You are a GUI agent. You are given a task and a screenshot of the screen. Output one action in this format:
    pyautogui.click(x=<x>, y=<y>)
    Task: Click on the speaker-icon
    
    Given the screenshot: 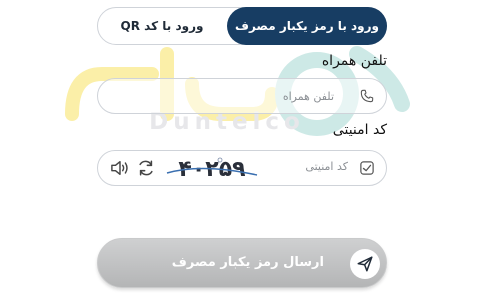 What is the action you would take?
    pyautogui.click(x=120, y=168)
    